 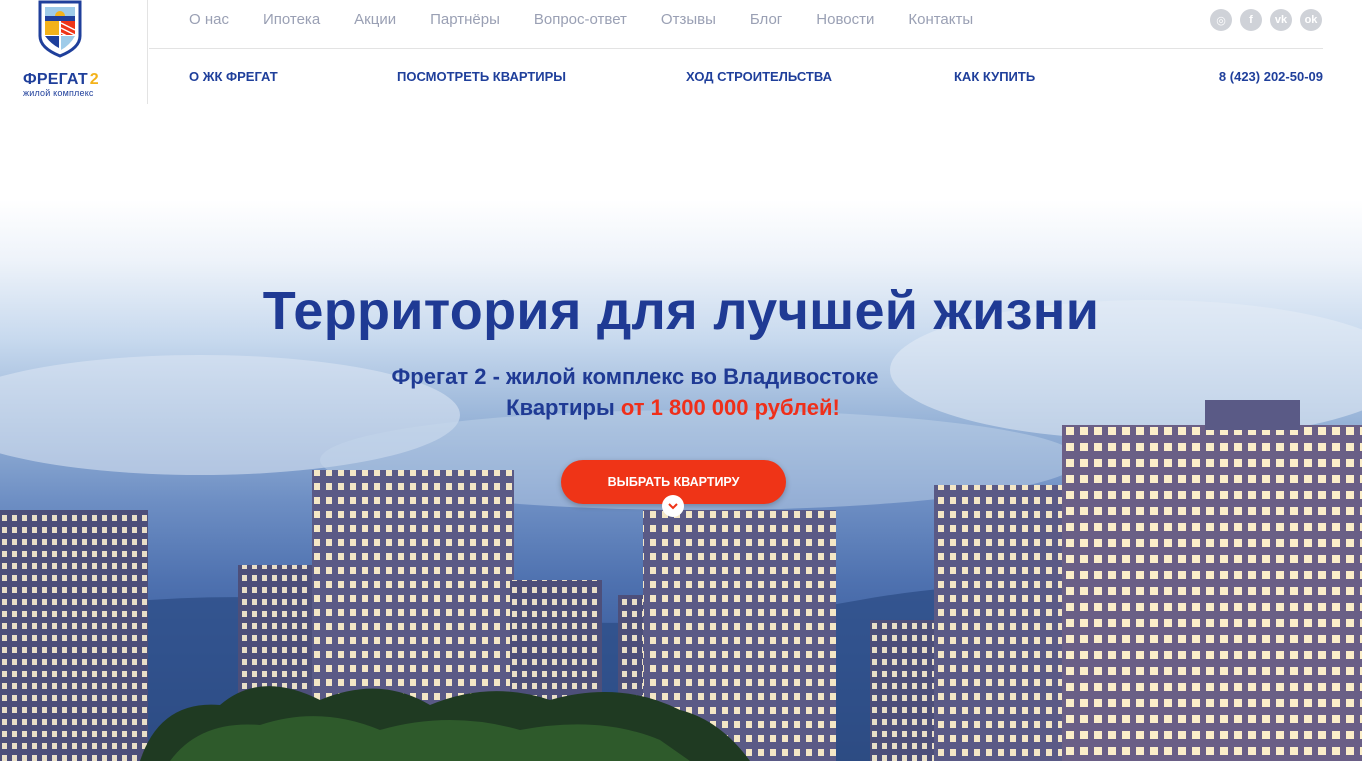 I want to click on topnav-contacts: Контакты, so click(x=940, y=19).